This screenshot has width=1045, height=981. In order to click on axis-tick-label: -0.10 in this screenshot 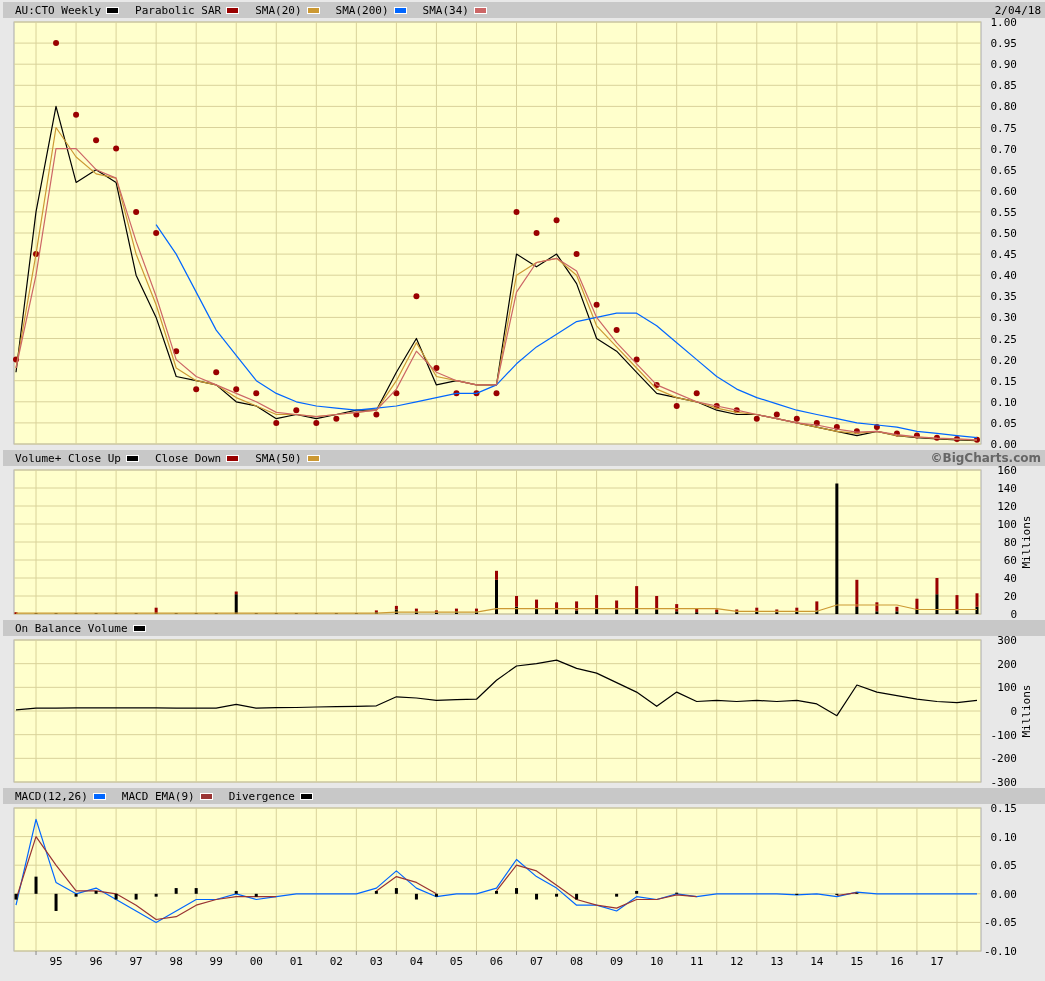, I will do `click(1000, 951)`.